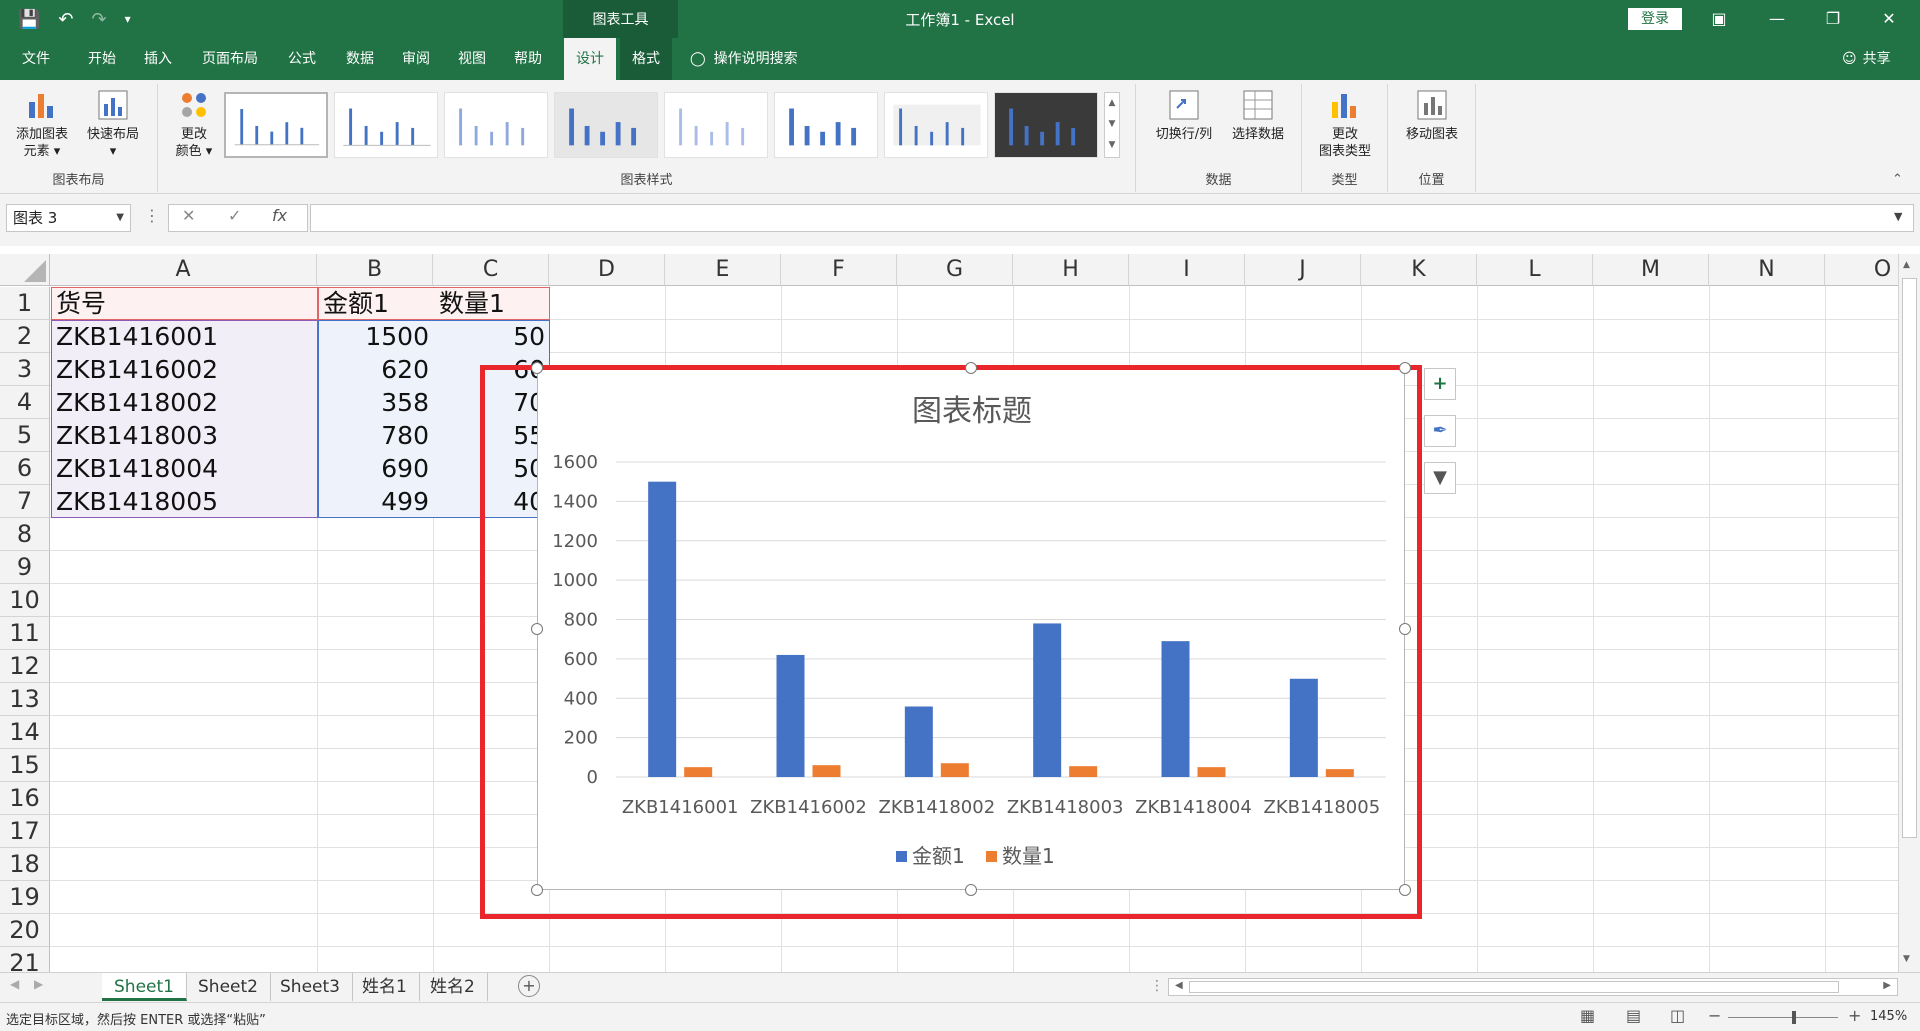  I want to click on table-row-cell: 780, so click(376, 435).